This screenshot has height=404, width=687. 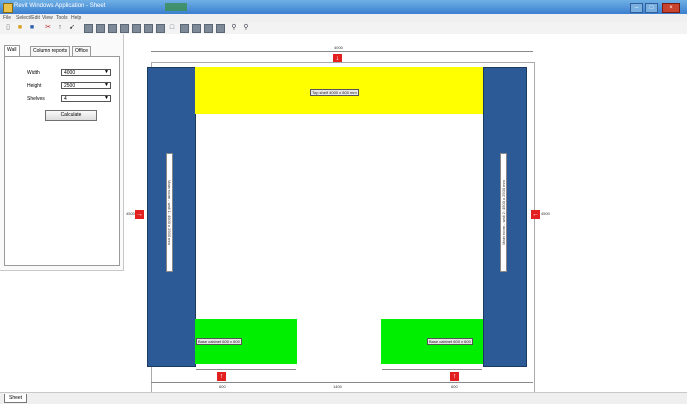 I want to click on right-arrow-marker: ←, so click(x=535, y=214).